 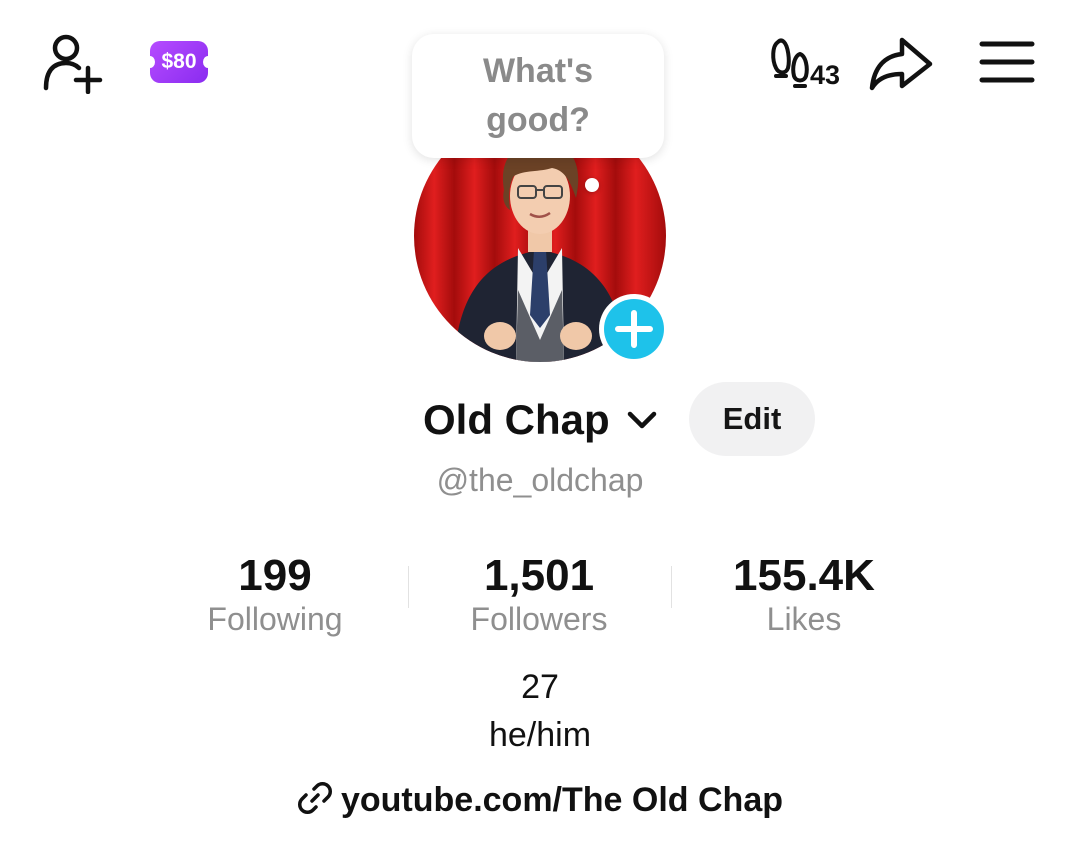 I want to click on add-user-icon, so click(x=73, y=64).